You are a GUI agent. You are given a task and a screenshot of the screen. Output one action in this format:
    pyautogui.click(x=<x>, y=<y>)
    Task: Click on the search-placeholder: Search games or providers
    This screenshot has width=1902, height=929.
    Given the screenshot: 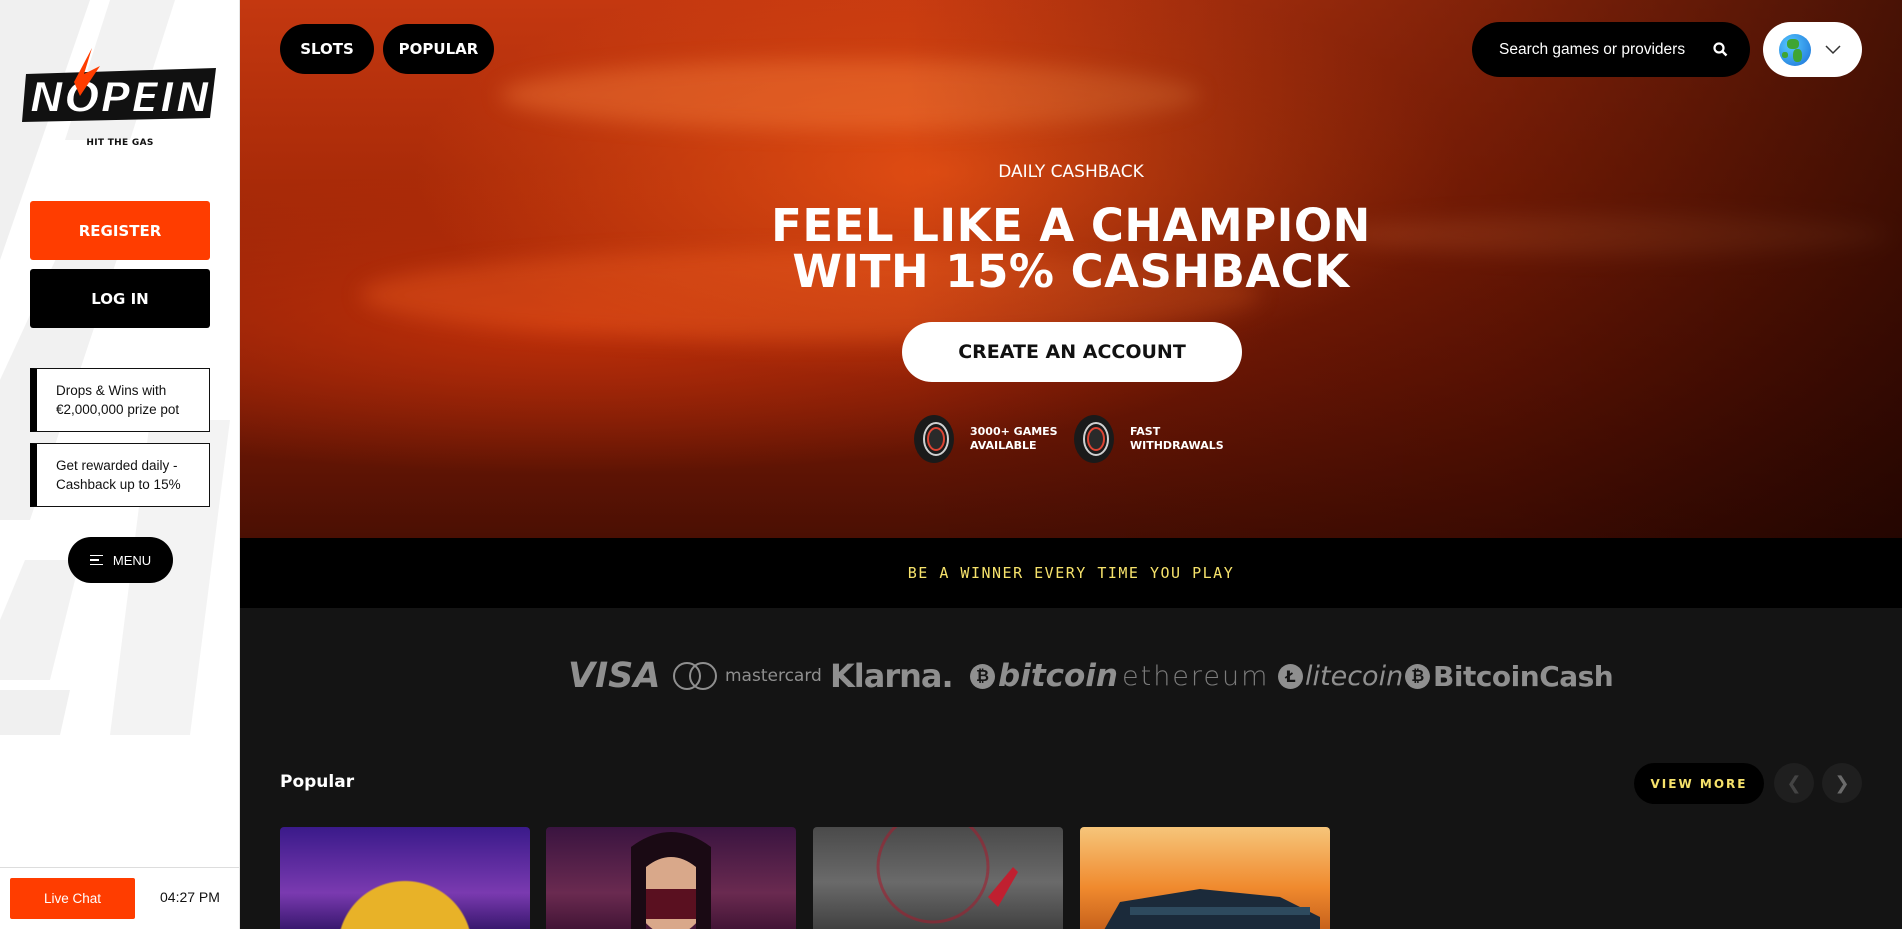 What is the action you would take?
    pyautogui.click(x=1592, y=49)
    